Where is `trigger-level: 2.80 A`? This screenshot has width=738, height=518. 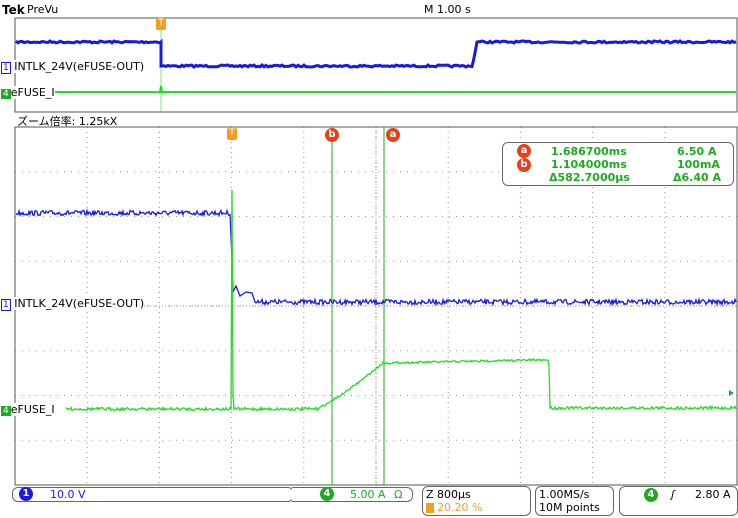 trigger-level: 2.80 A is located at coordinates (713, 494).